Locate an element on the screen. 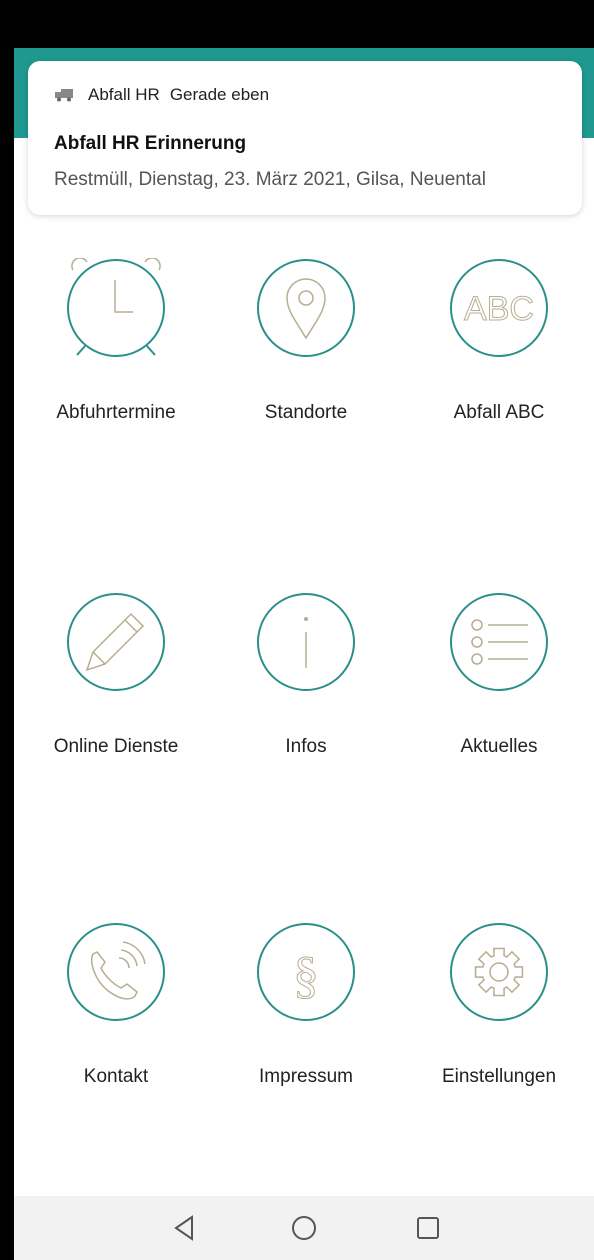  alarm-clock-icon is located at coordinates (116, 307).